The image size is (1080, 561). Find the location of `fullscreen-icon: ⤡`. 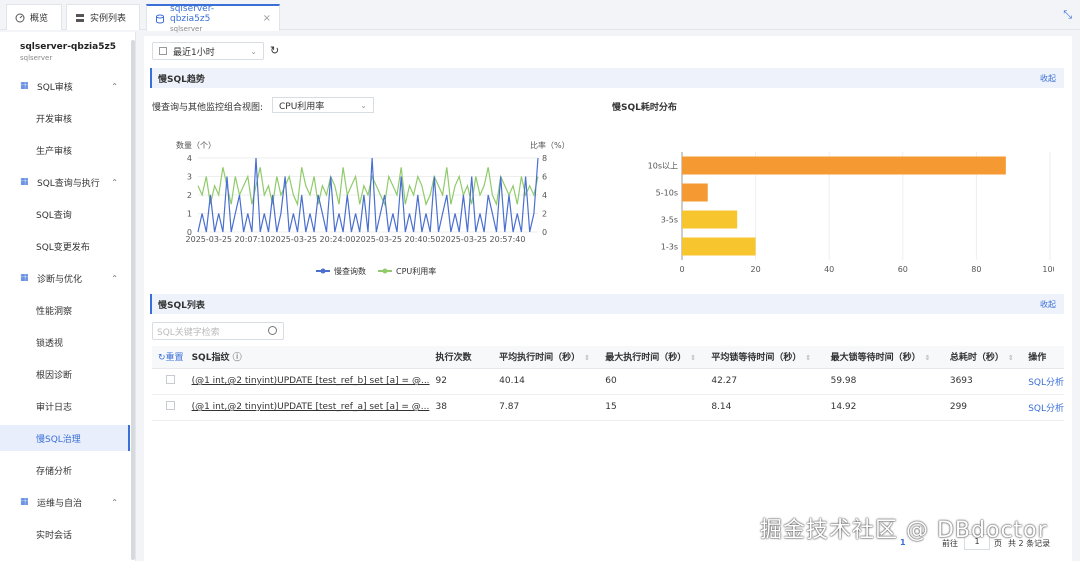

fullscreen-icon: ⤡ is located at coordinates (1067, 15).